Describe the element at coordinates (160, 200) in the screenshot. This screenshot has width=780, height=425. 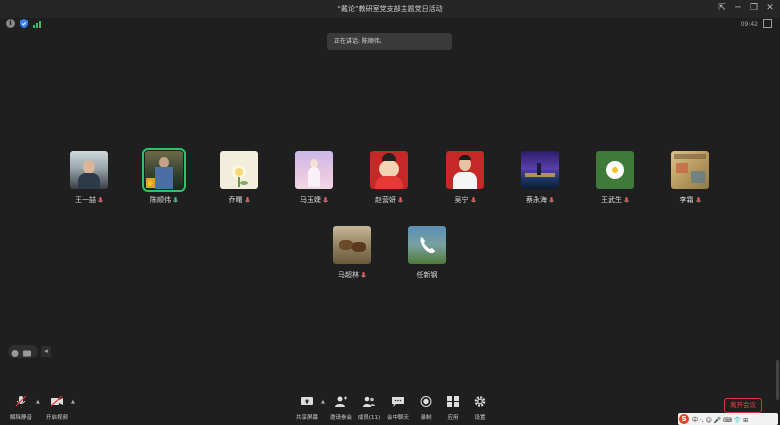
I see `participant-name: 陈顺伟` at that location.